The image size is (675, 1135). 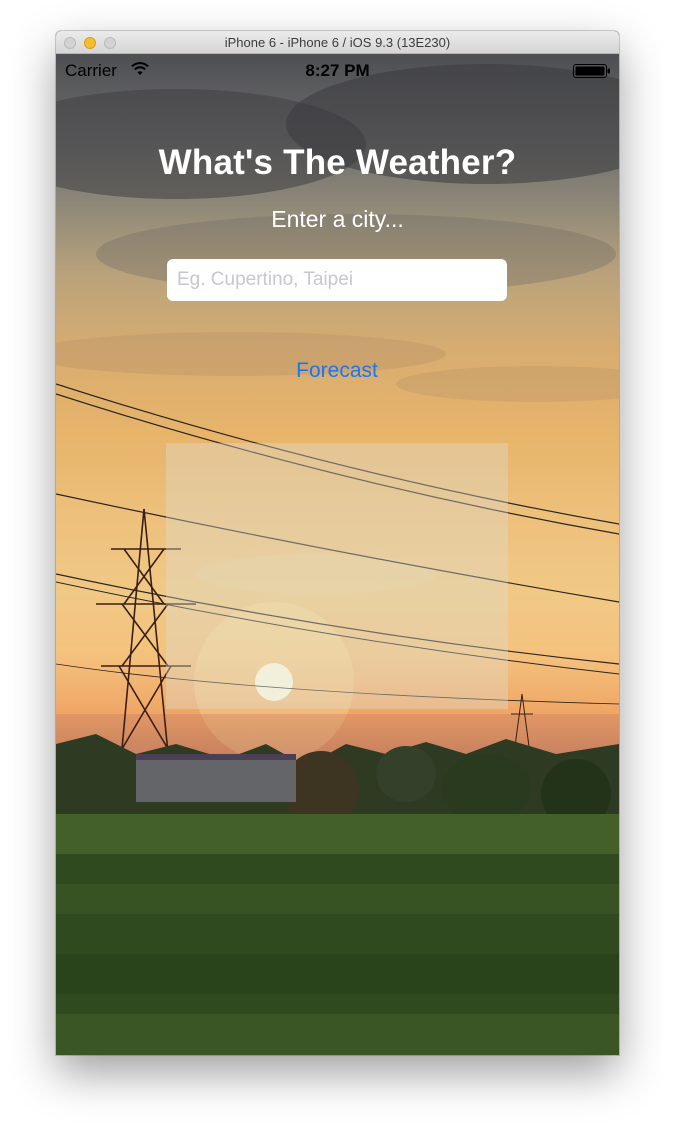 I want to click on city-input, so click(x=337, y=280).